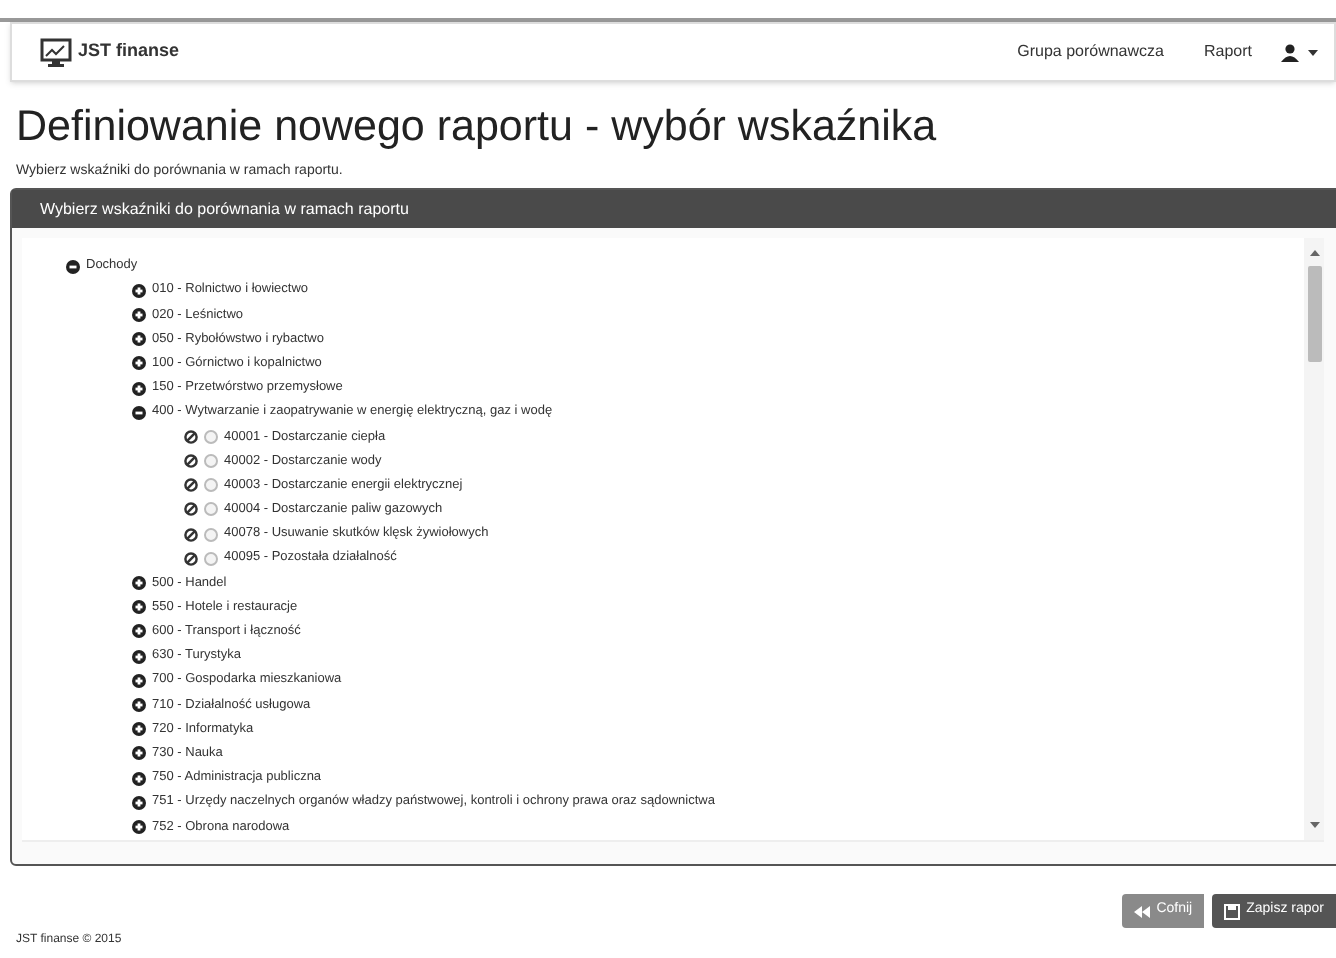 The image size is (1336, 958). Describe the element at coordinates (1142, 911) in the screenshot. I see `rewind-icon` at that location.